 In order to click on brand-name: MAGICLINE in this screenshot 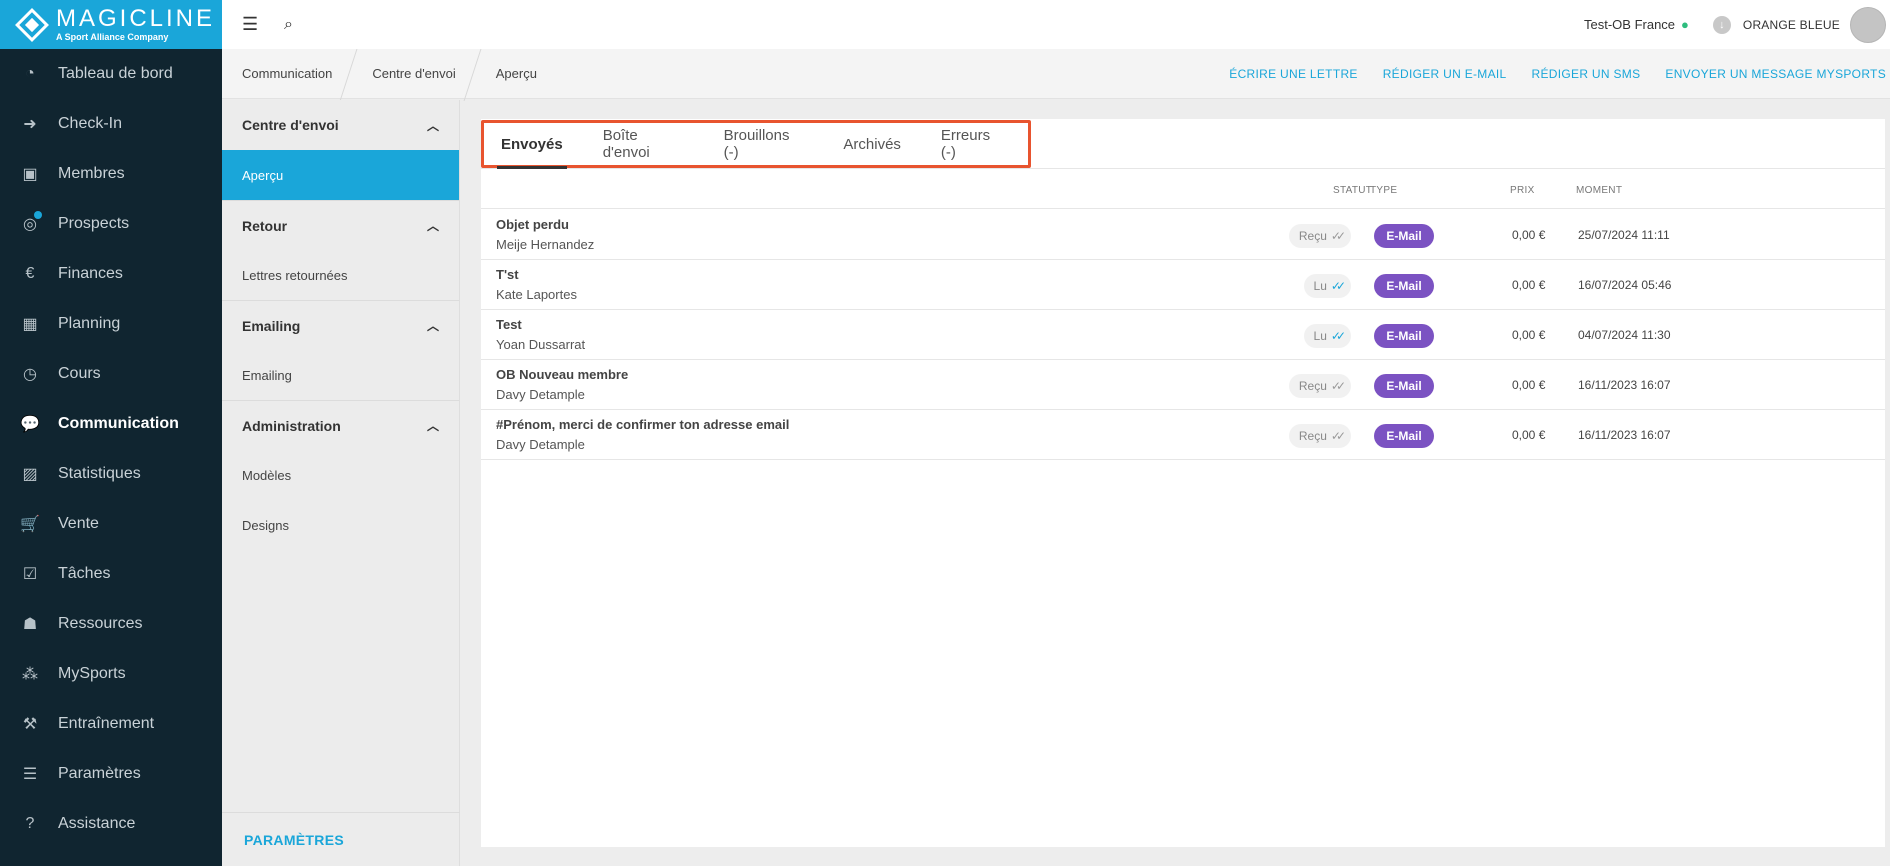, I will do `click(136, 18)`.